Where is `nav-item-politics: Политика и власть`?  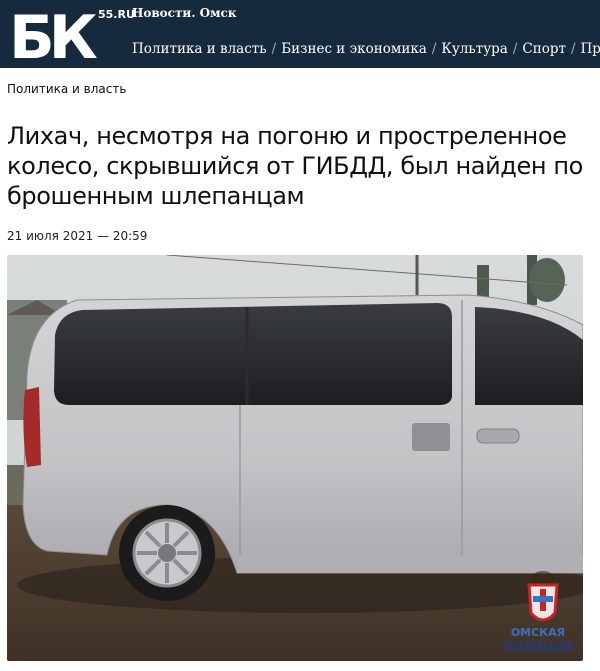 nav-item-politics: Политика и власть is located at coordinates (199, 49).